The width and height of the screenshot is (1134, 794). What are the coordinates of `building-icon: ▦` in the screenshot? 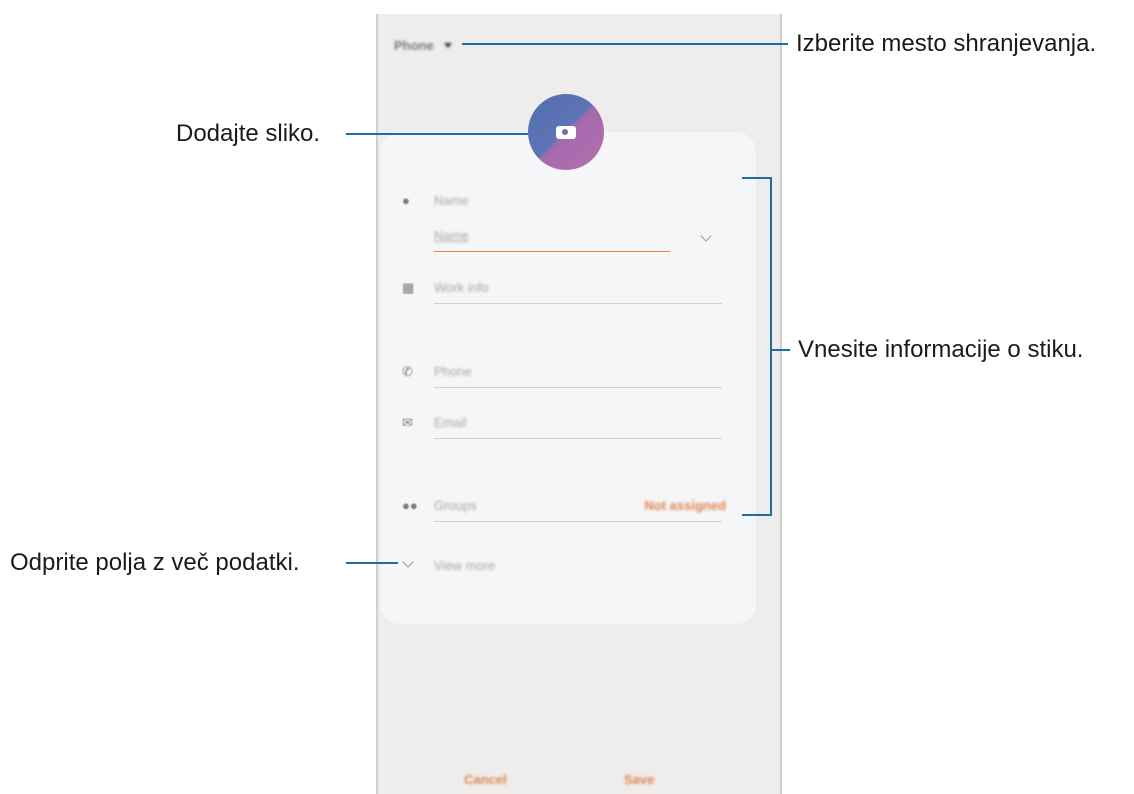 It's located at (408, 287).